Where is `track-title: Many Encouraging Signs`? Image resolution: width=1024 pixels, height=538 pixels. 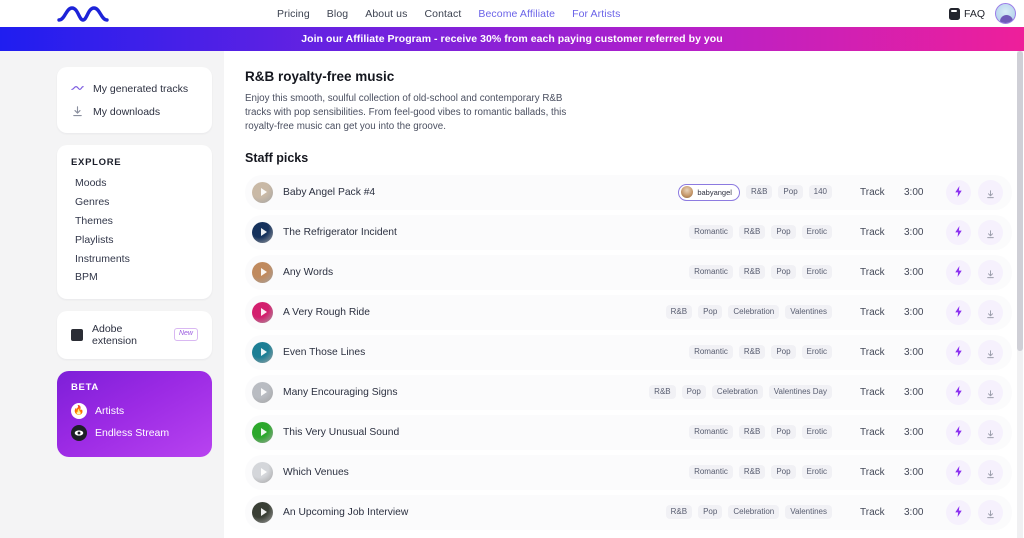 track-title: Many Encouraging Signs is located at coordinates (340, 392).